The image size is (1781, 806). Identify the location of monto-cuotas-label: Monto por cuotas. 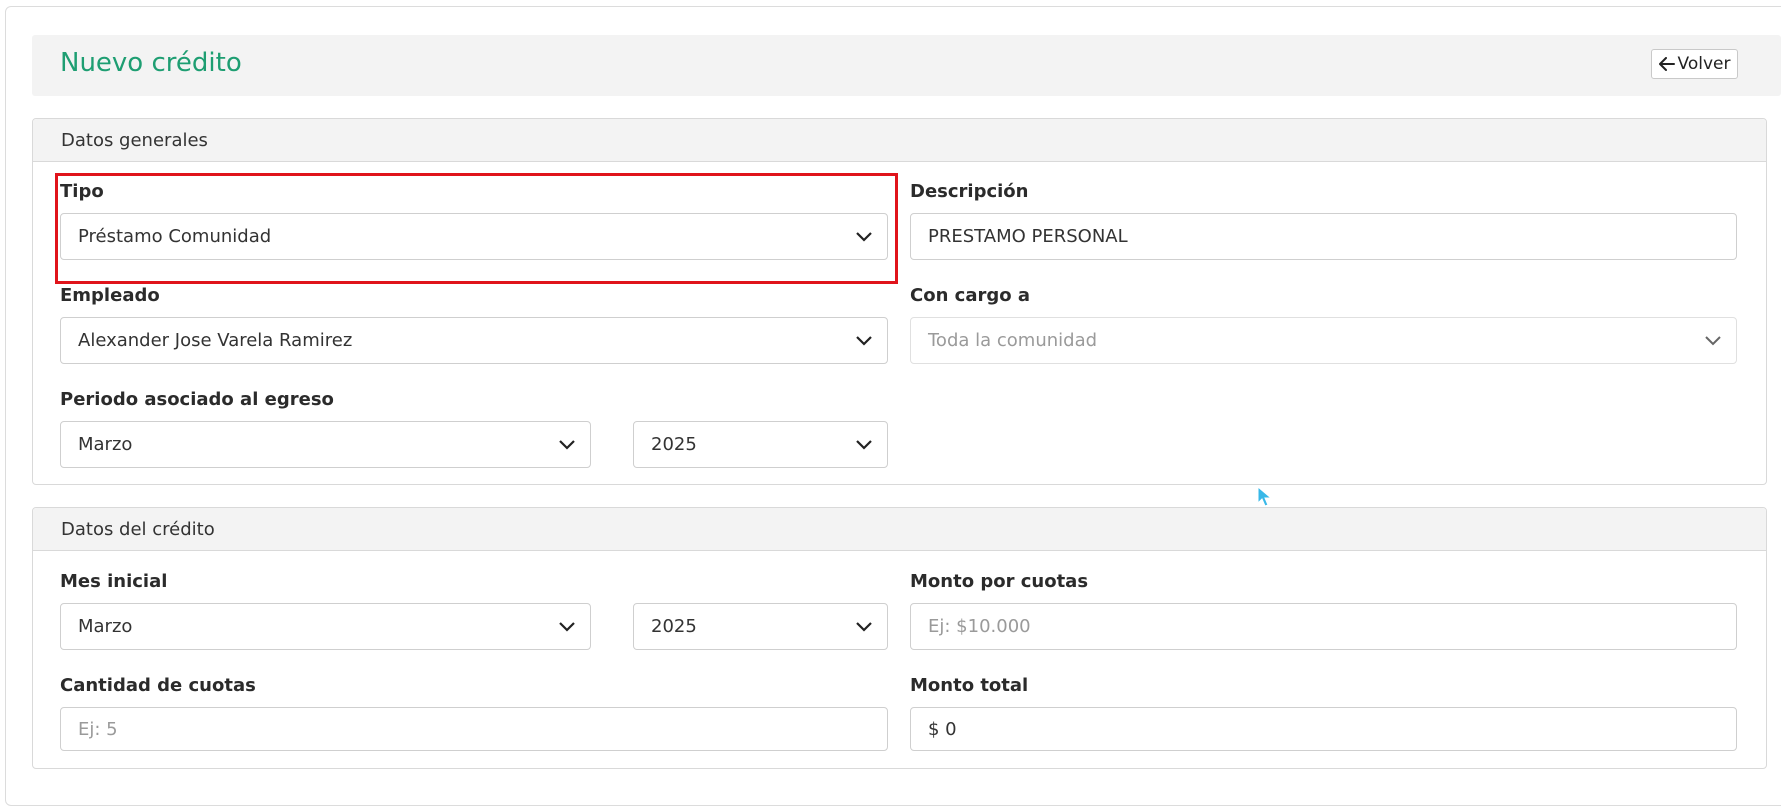
(999, 581).